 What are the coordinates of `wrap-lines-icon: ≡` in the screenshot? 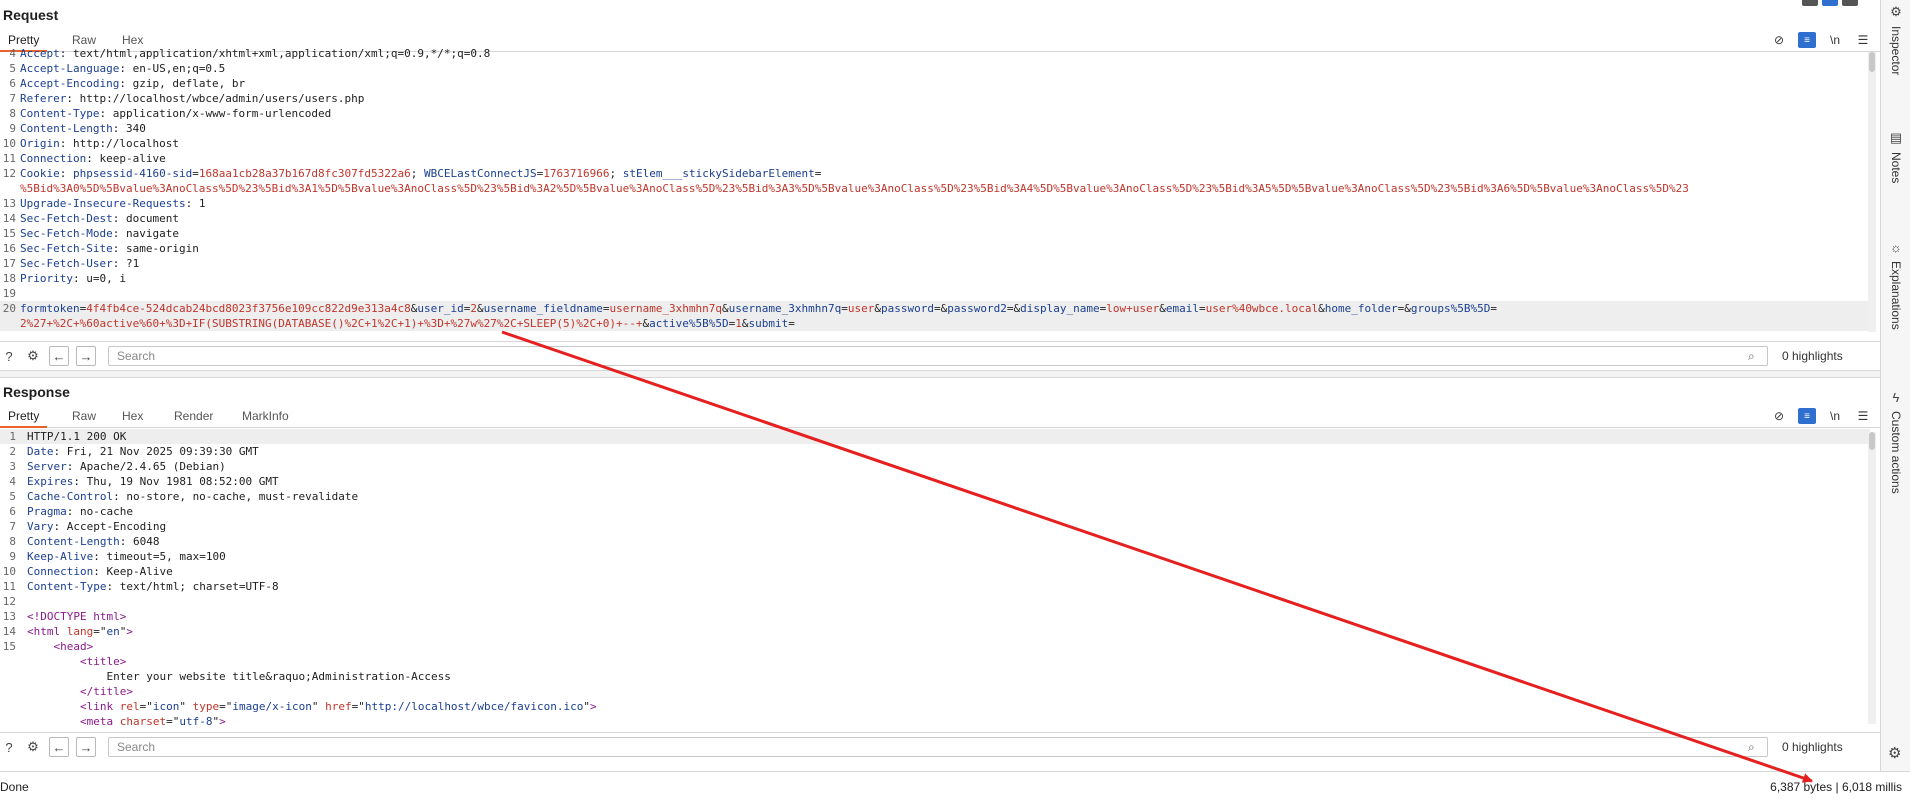 It's located at (1807, 416).